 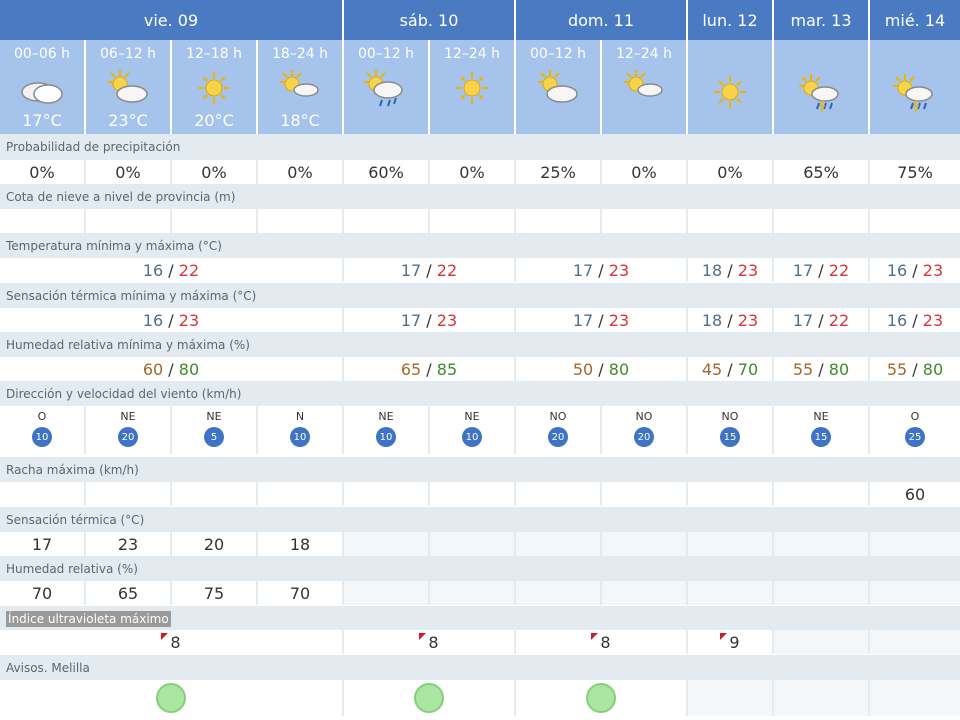 I want to click on period-label: 18–24 h, so click(x=300, y=54).